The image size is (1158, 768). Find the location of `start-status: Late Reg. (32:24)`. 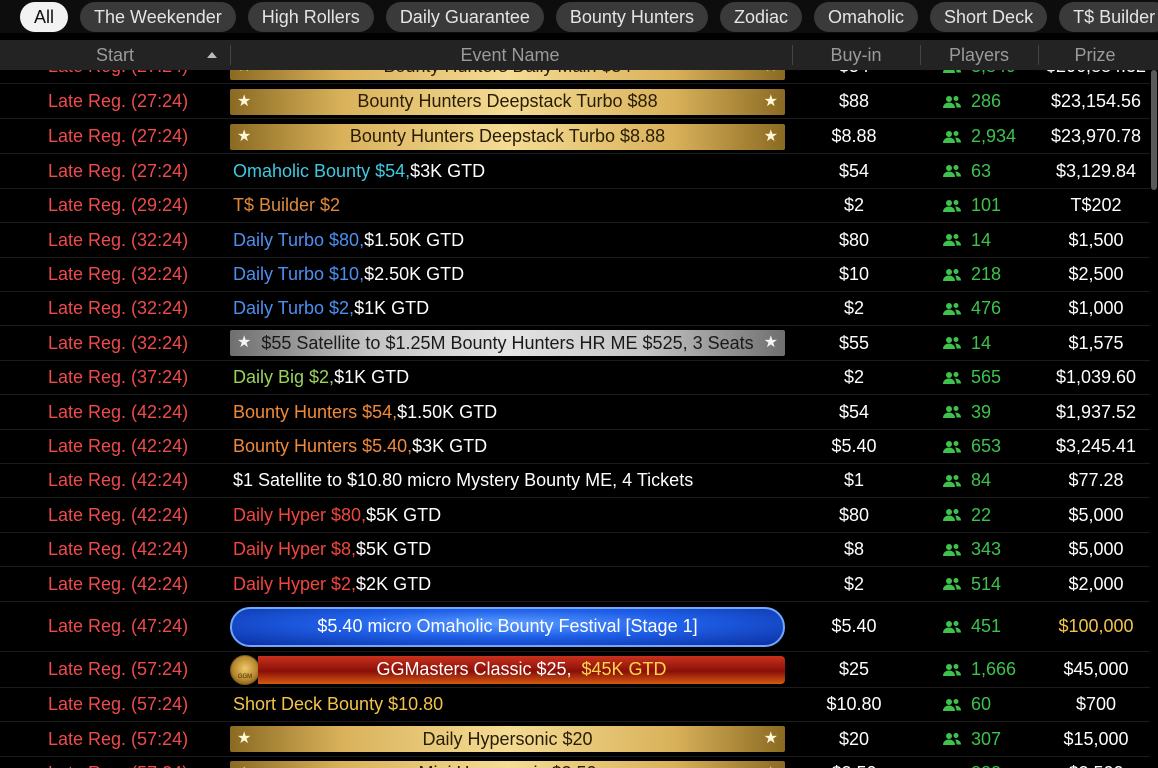

start-status: Late Reg. (32:24) is located at coordinates (118, 342).